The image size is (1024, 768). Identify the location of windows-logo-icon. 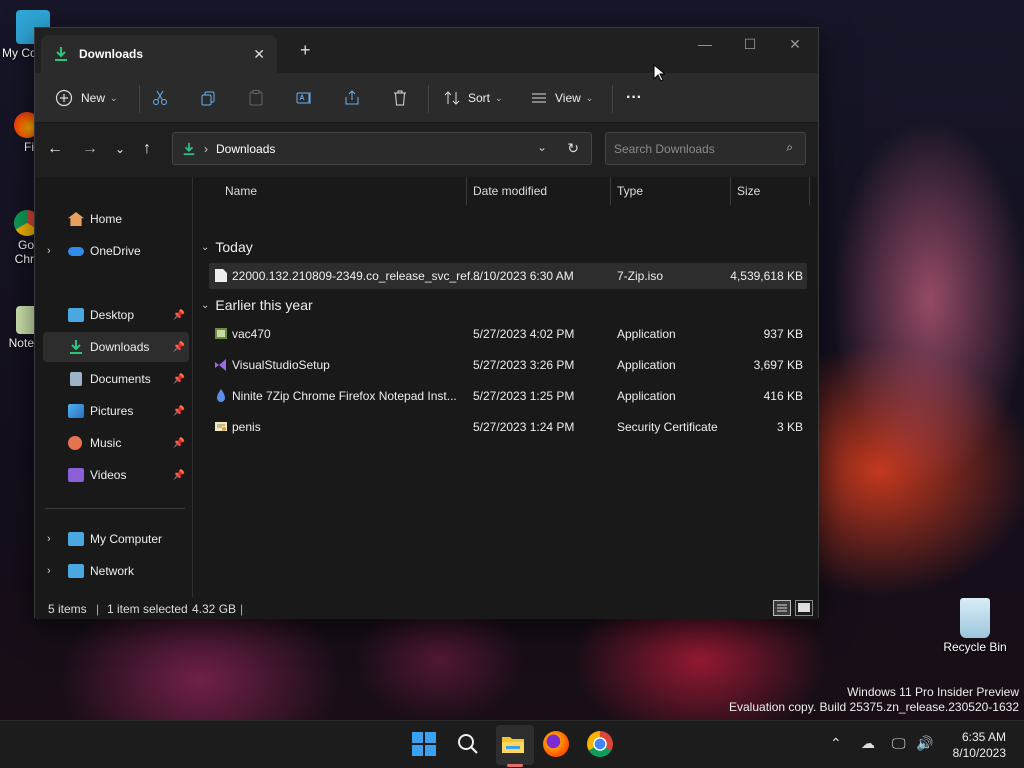
(424, 744).